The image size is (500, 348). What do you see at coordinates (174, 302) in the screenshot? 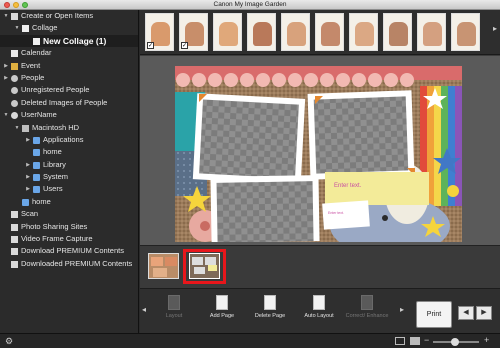
I see `layout-icon` at bounding box center [174, 302].